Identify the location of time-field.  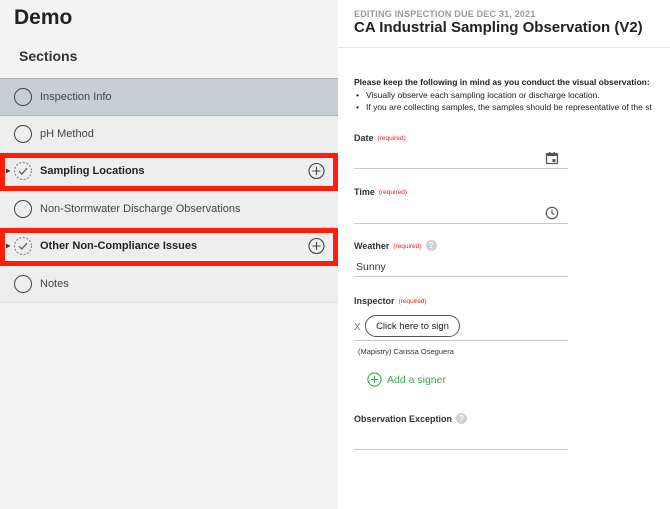
(461, 223).